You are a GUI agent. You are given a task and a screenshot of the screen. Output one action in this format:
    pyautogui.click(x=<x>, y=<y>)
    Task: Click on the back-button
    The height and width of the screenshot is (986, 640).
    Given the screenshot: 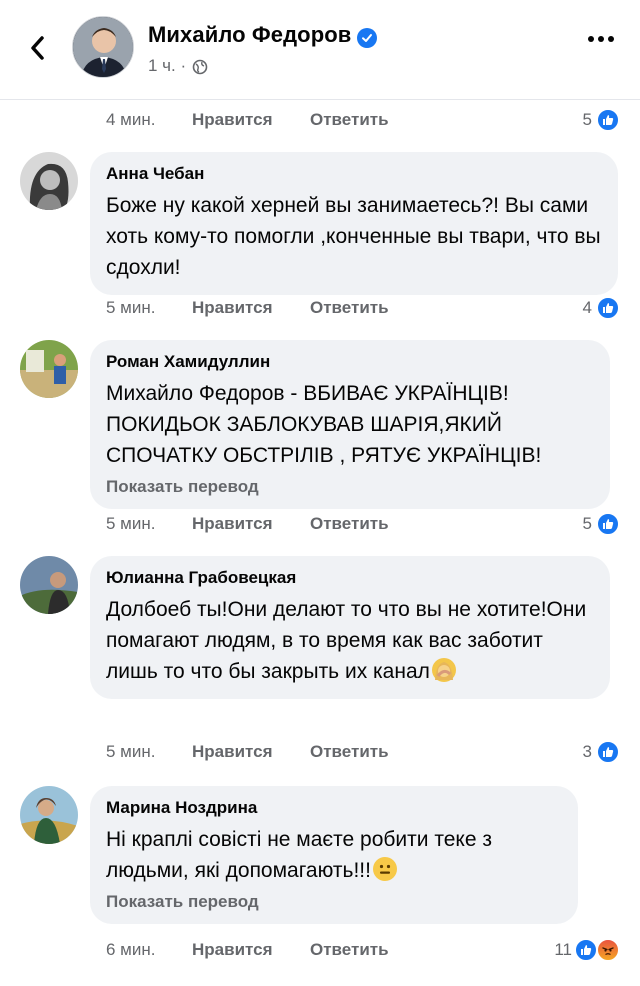 What is the action you would take?
    pyautogui.click(x=37, y=48)
    